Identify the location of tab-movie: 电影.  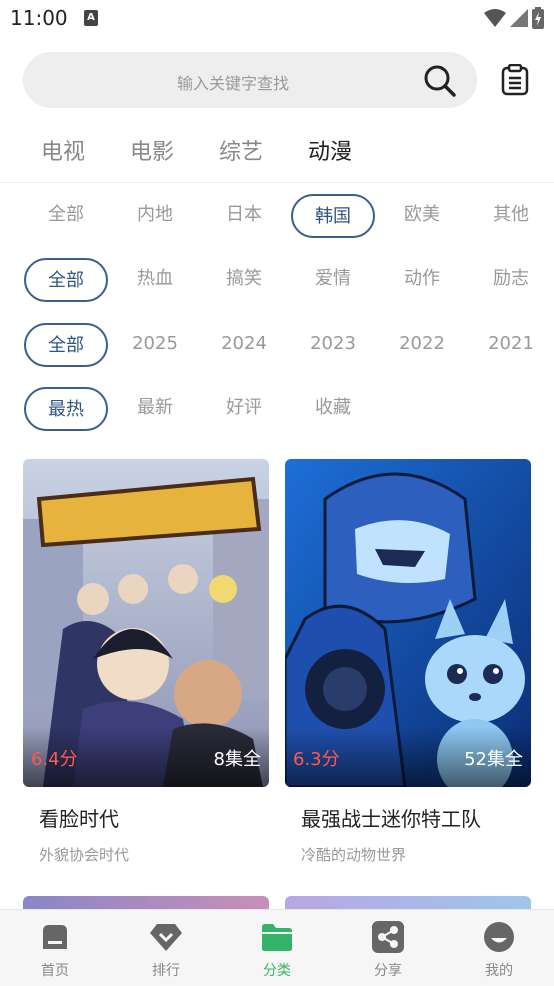
(152, 150).